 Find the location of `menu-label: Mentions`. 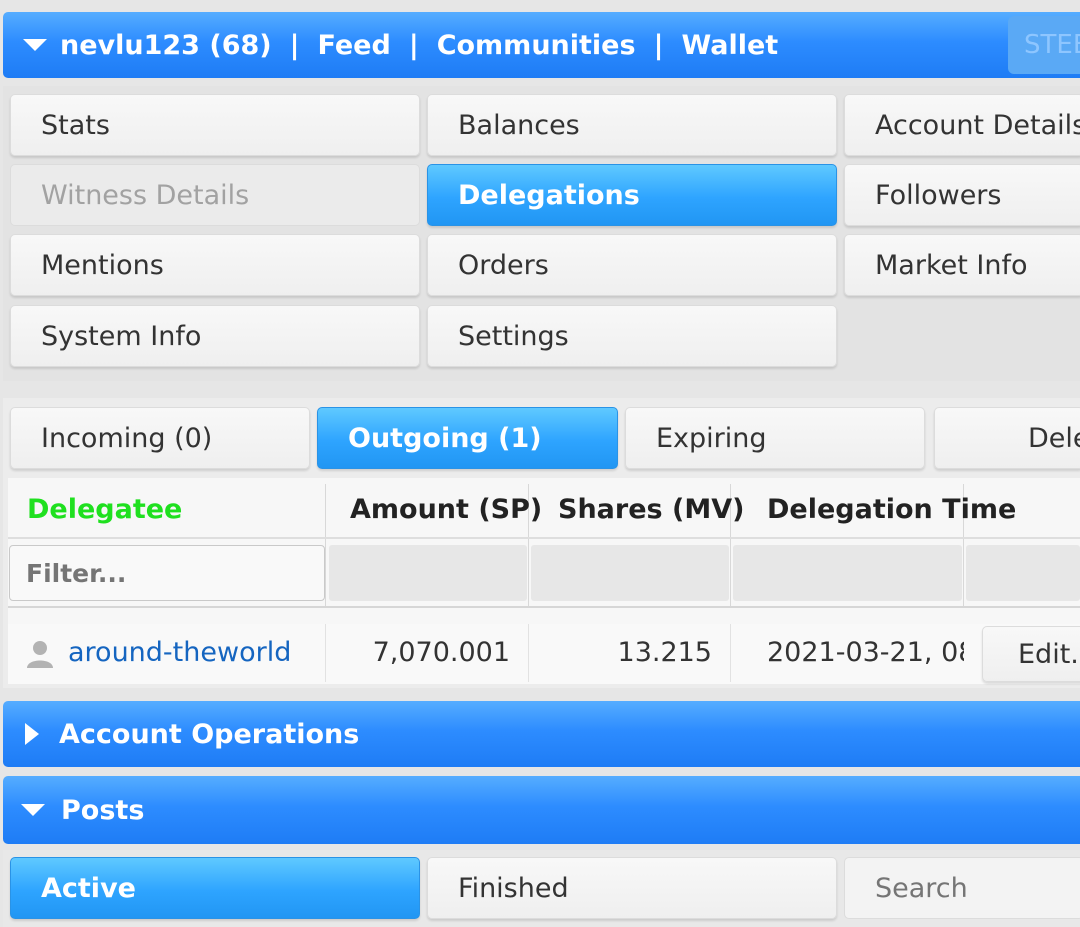

menu-label: Mentions is located at coordinates (102, 265).